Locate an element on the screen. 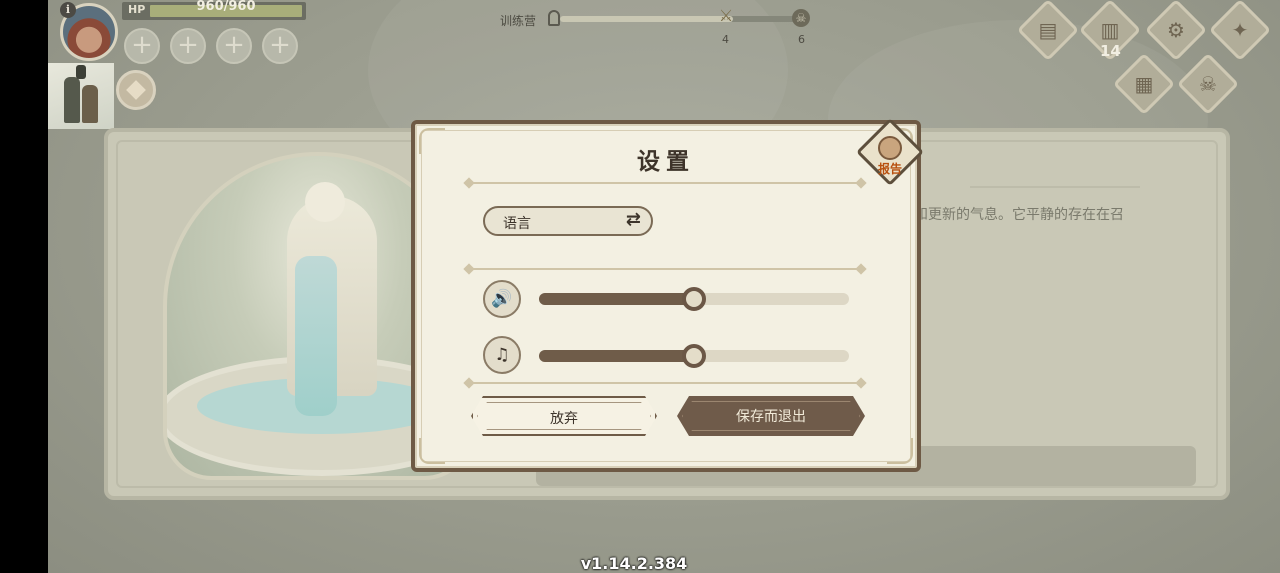 This screenshot has height=573, width=1280. map-icon: ▦ is located at coordinates (1144, 84).